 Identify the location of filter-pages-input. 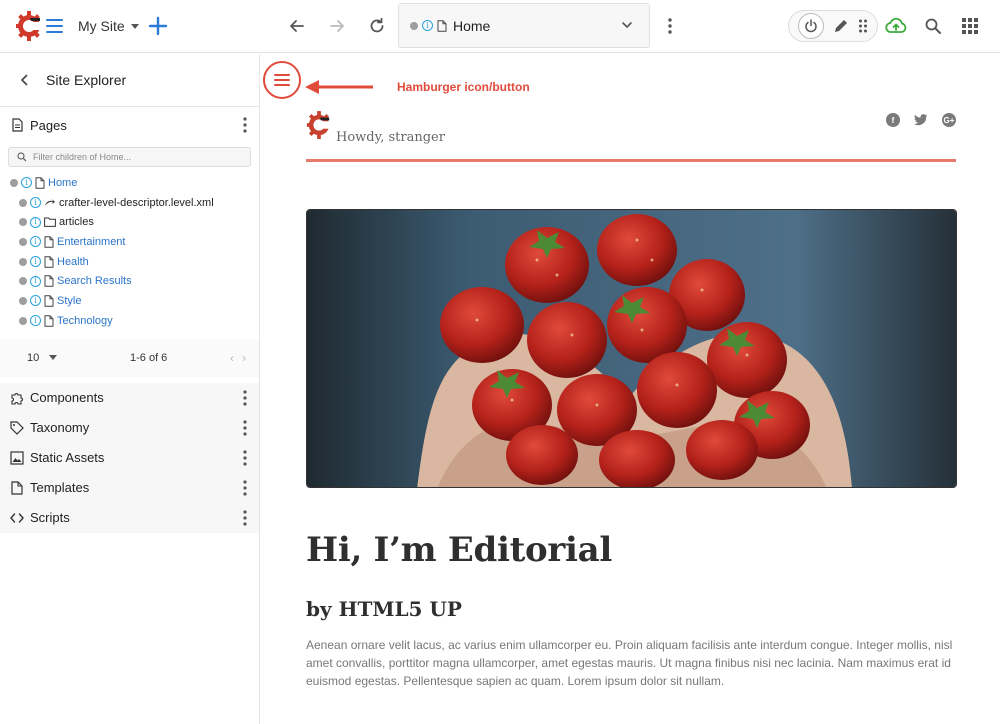
(141, 157).